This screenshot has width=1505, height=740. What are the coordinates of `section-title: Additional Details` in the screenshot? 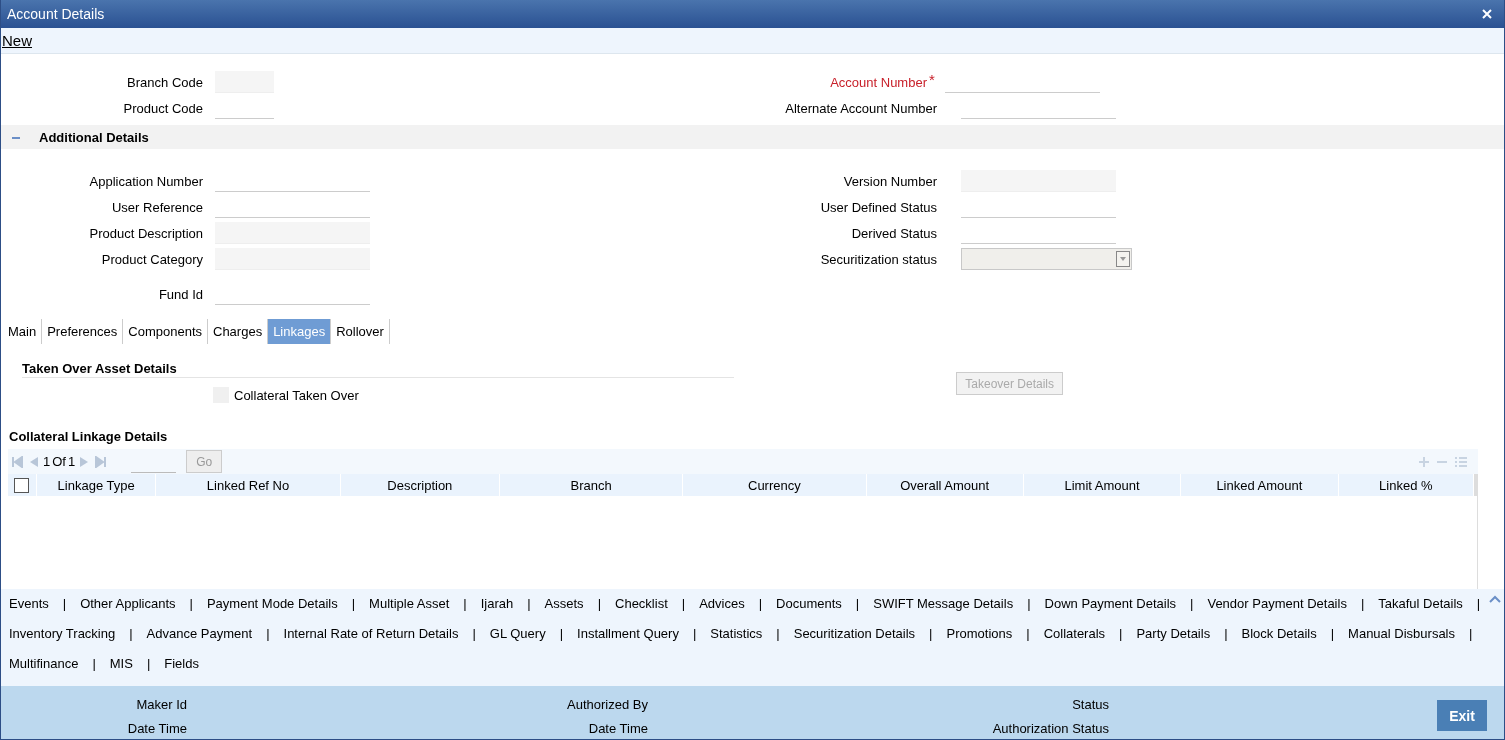 It's located at (94, 137).